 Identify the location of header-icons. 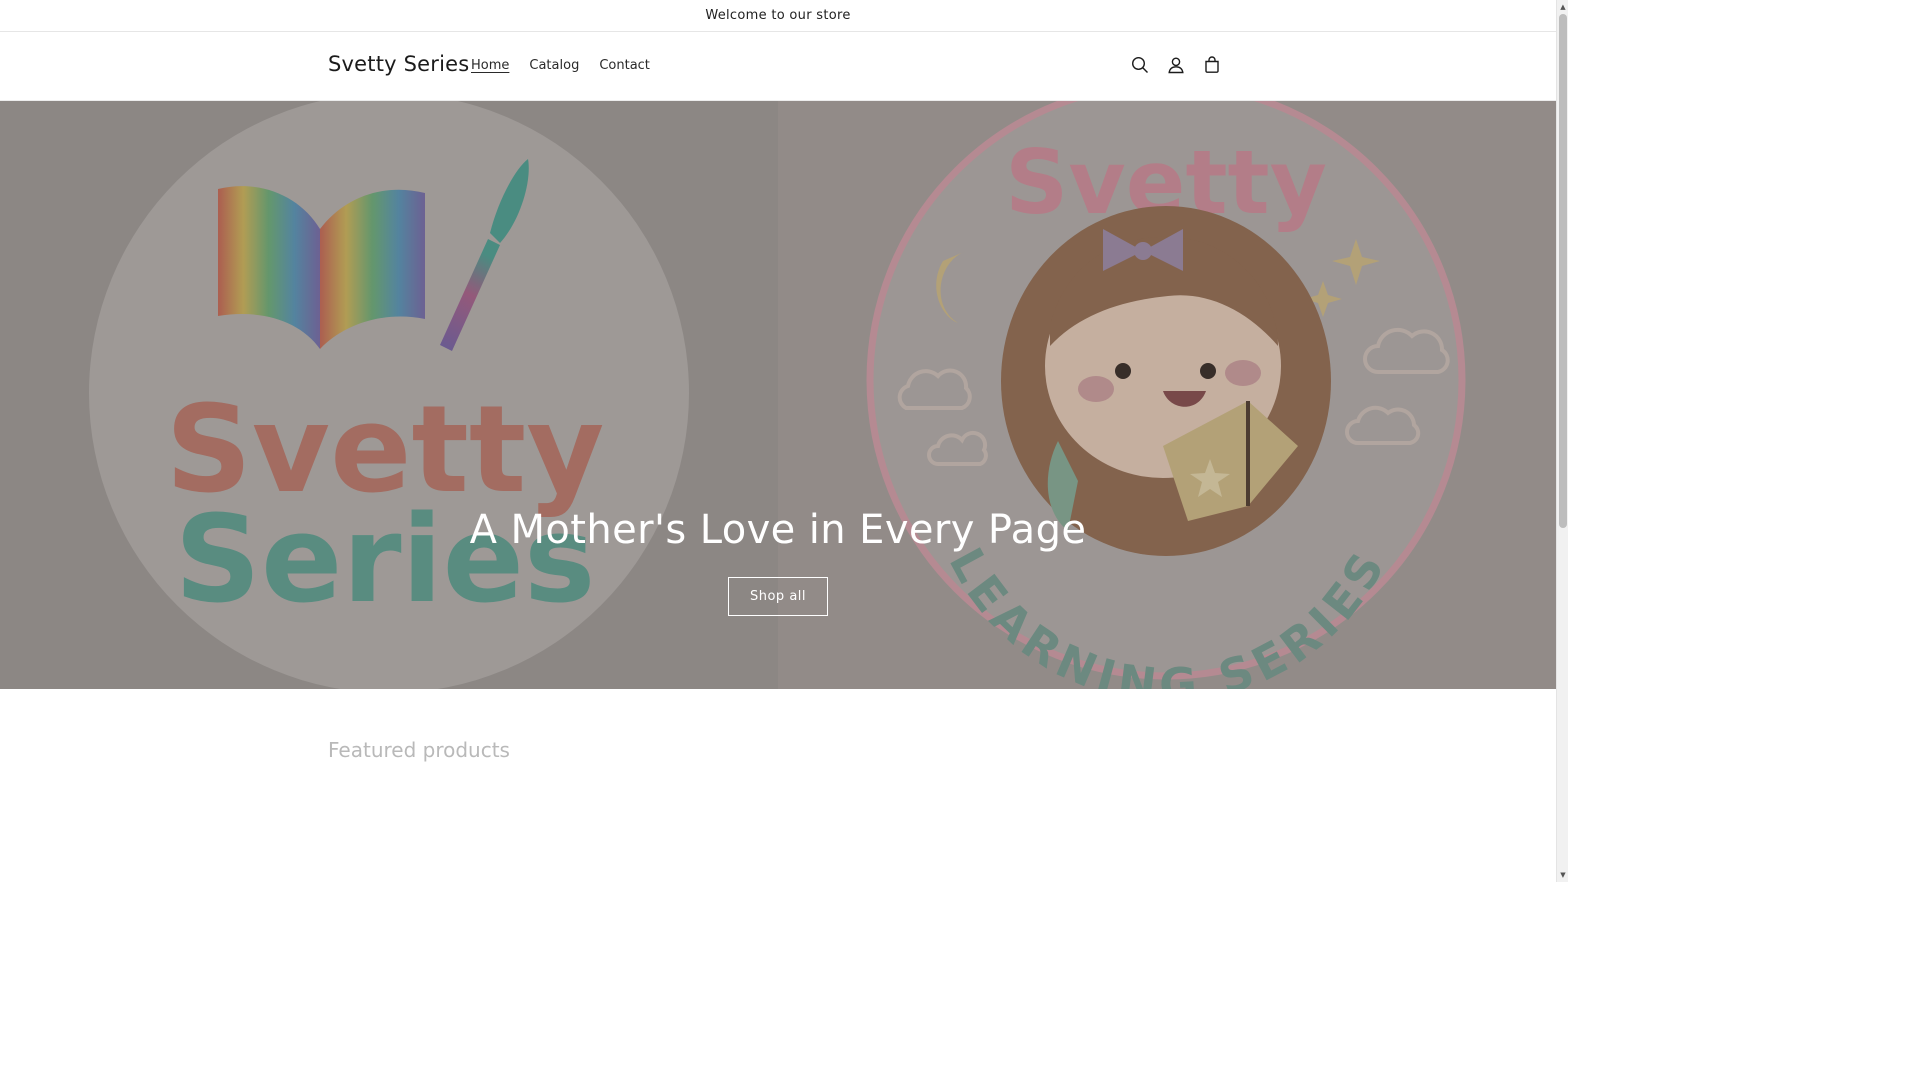
(1176, 65).